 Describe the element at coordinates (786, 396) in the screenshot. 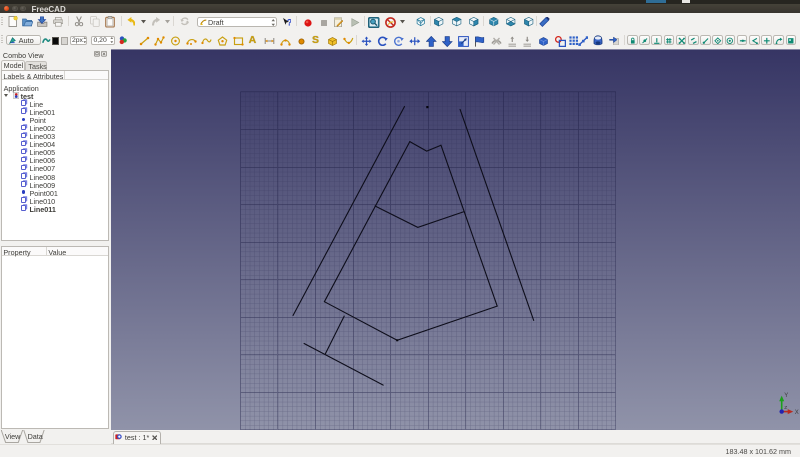

I see `svg-text: Y` at that location.